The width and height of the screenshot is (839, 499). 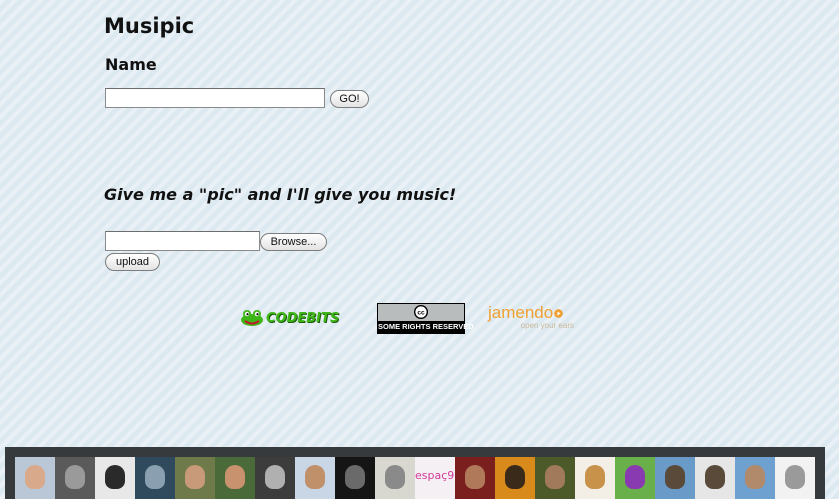 What do you see at coordinates (131, 64) in the screenshot?
I see `name-label: Name` at bounding box center [131, 64].